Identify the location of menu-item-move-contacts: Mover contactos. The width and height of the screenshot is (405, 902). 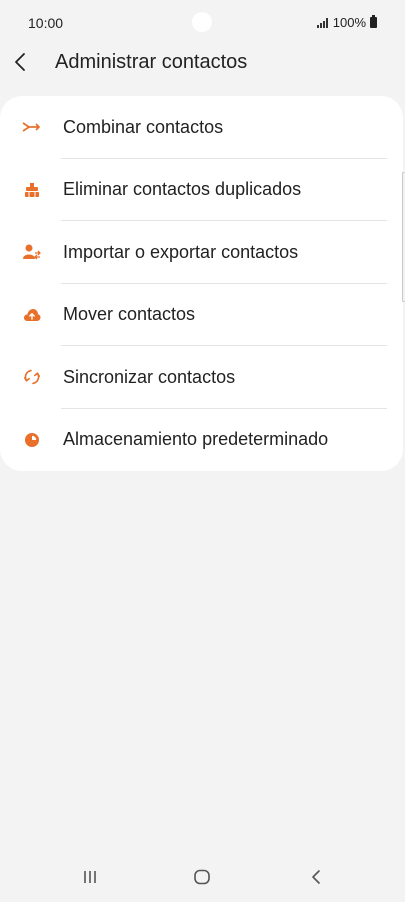
(201, 315).